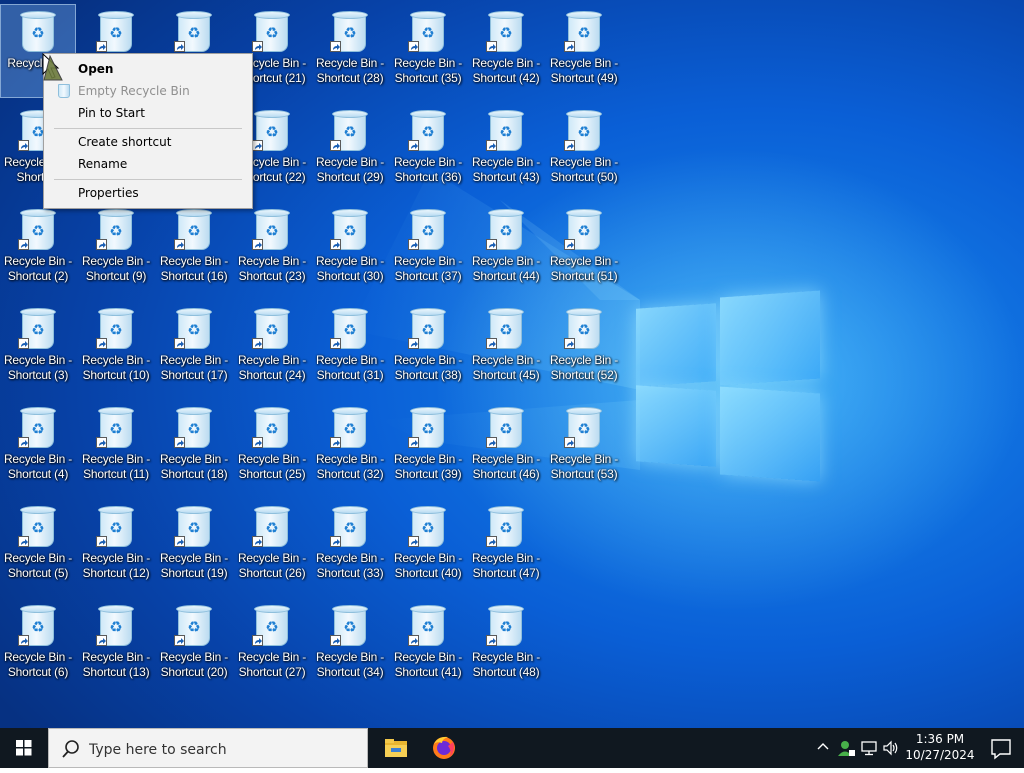 The height and width of the screenshot is (773, 1024). I want to click on menu-item-open: Open, so click(148, 69).